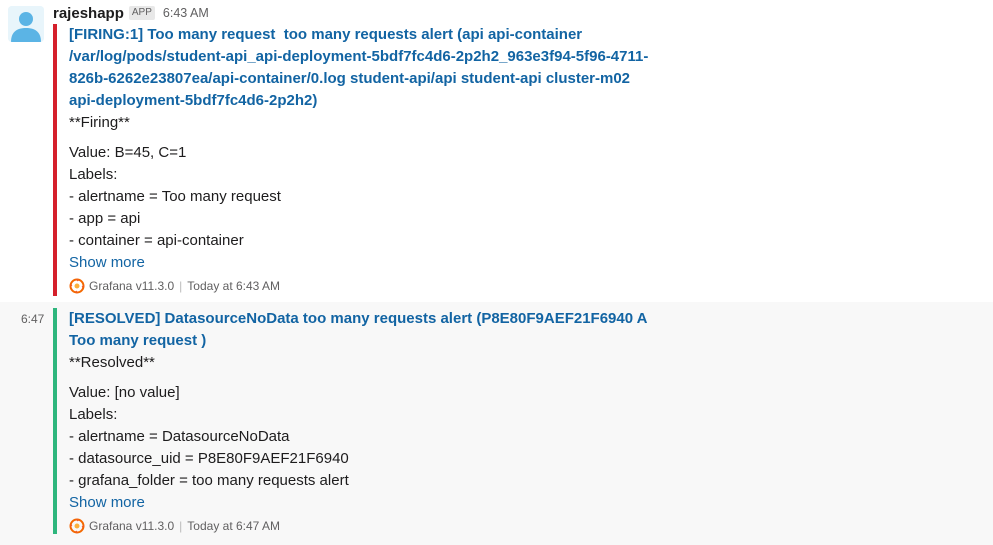 This screenshot has width=993, height=545. I want to click on attachment-footer: Grafana v11.3.0 | Today at 6:43 AM, so click(359, 286).